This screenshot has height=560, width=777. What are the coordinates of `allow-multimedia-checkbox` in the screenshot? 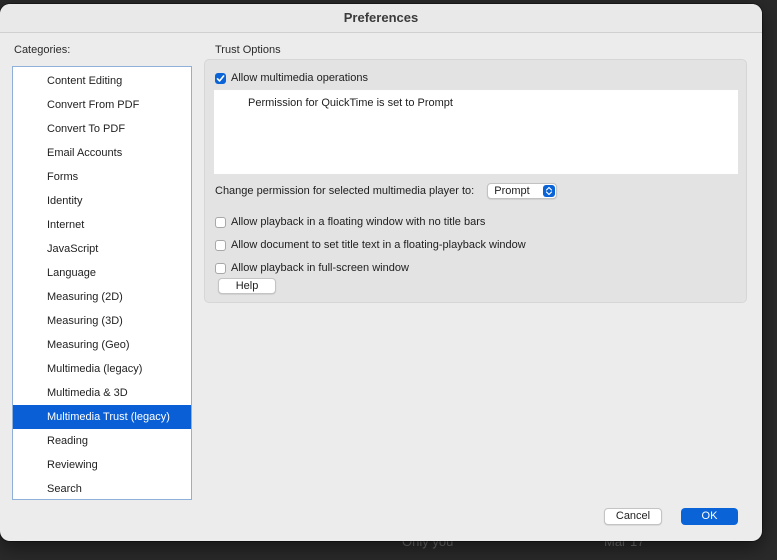 It's located at (220, 78).